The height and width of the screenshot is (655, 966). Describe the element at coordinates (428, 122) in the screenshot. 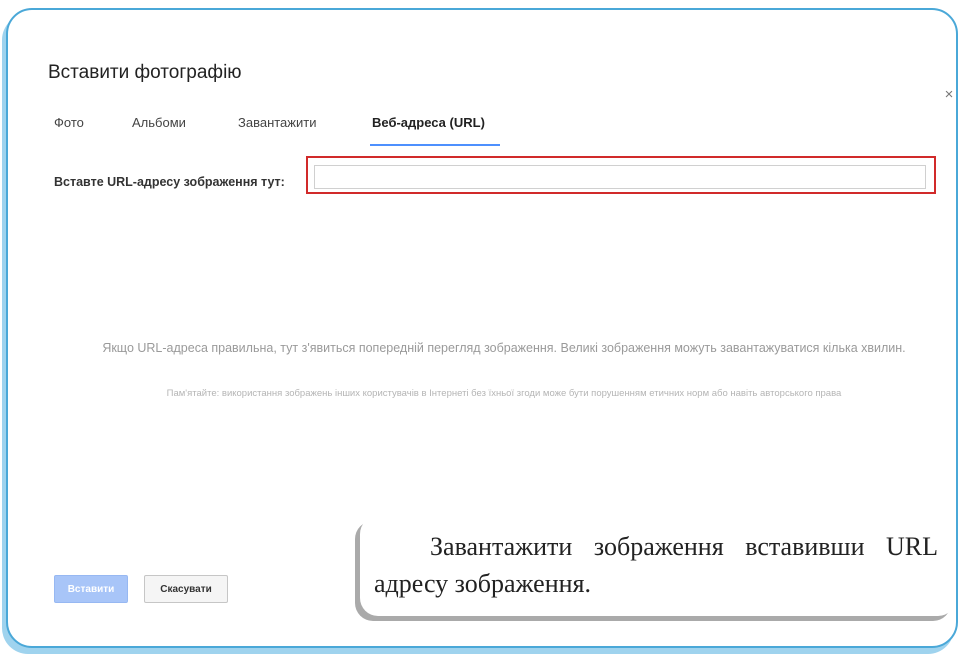

I see `tab-web-address: Веб-адреса (URL)` at that location.